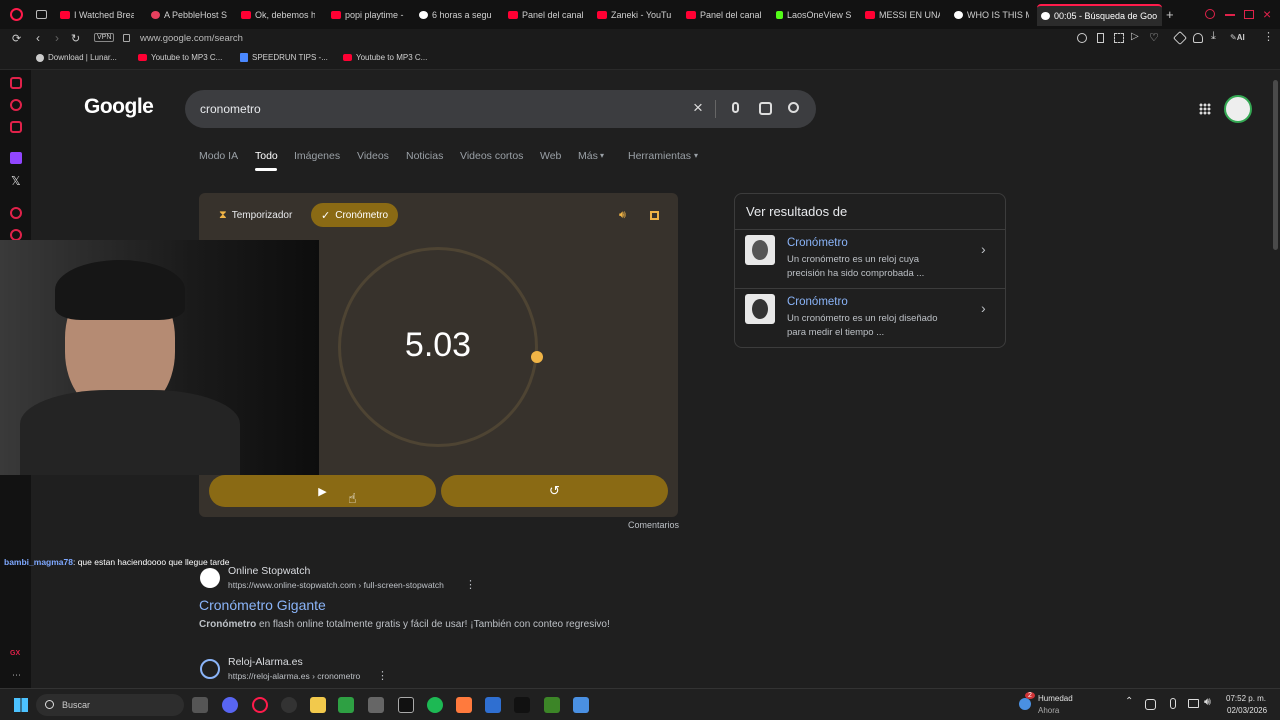 The height and width of the screenshot is (720, 1280). Describe the element at coordinates (16, 105) in the screenshot. I see `gx-icon` at that location.